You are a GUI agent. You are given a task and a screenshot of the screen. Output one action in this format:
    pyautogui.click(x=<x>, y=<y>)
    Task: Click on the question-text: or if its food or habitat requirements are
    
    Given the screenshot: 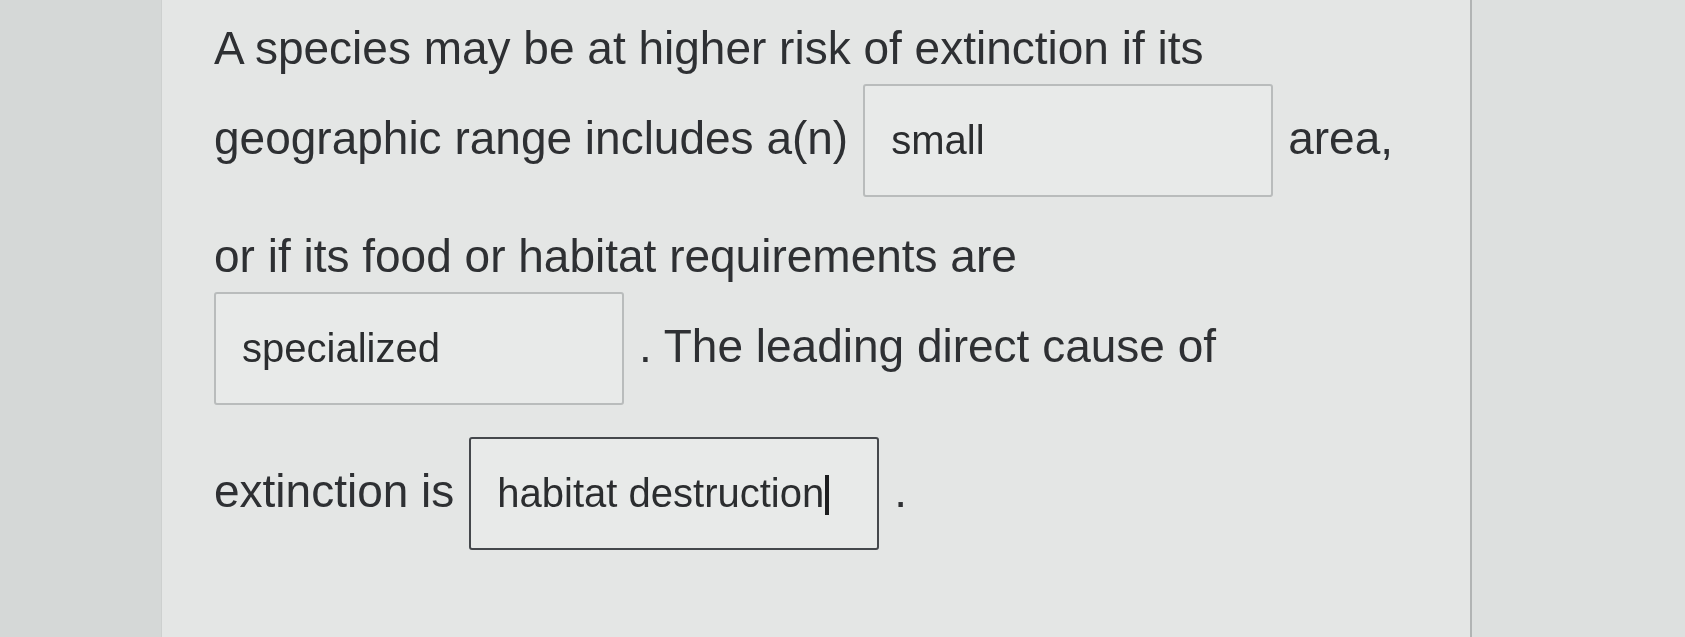 What is the action you would take?
    pyautogui.click(x=615, y=256)
    